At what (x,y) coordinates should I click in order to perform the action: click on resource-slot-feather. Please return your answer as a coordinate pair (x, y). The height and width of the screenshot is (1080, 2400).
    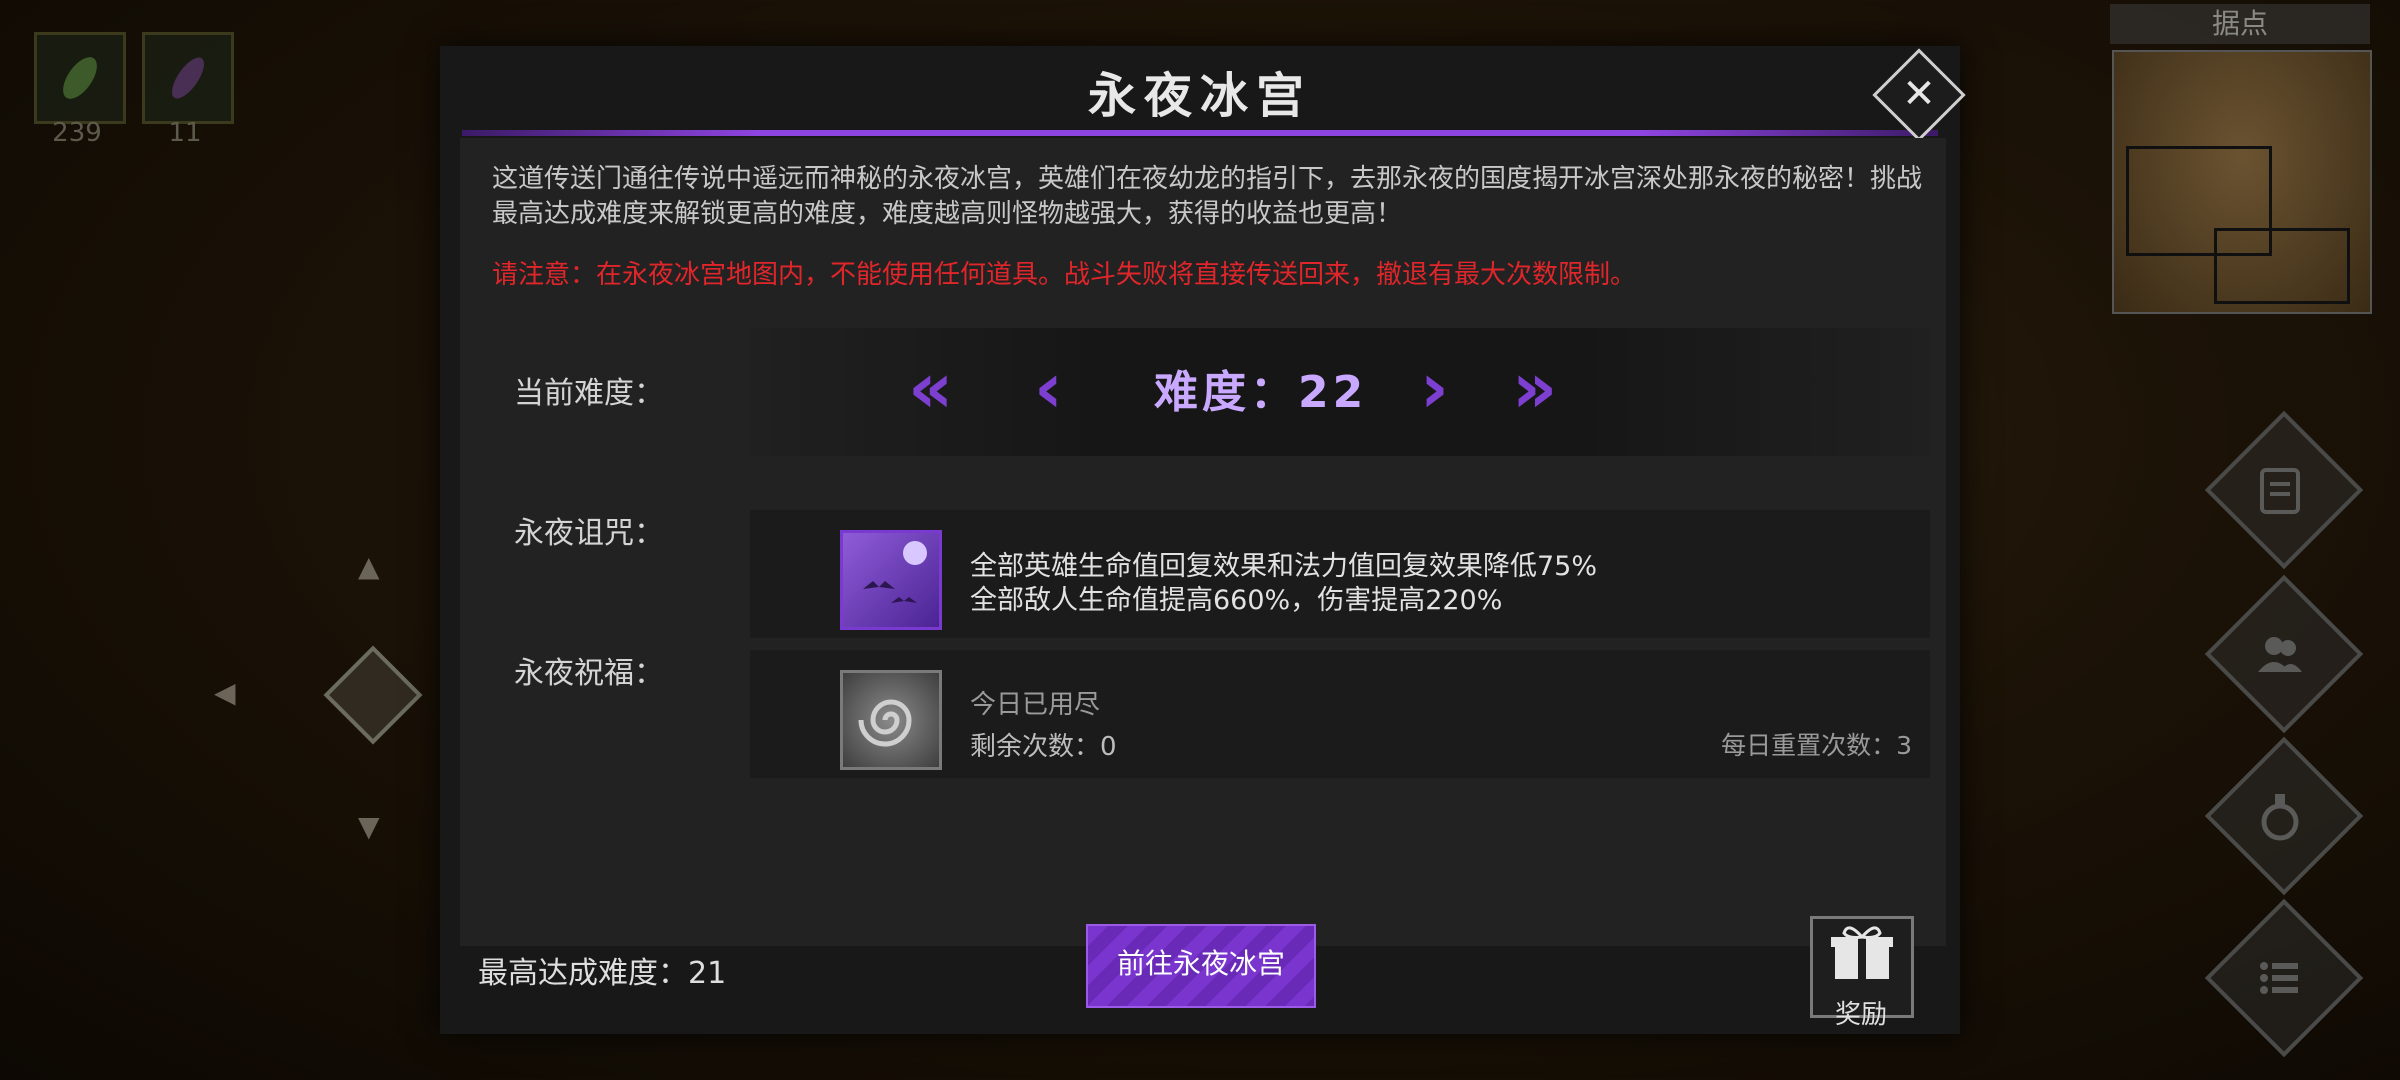
    Looking at the image, I should click on (188, 78).